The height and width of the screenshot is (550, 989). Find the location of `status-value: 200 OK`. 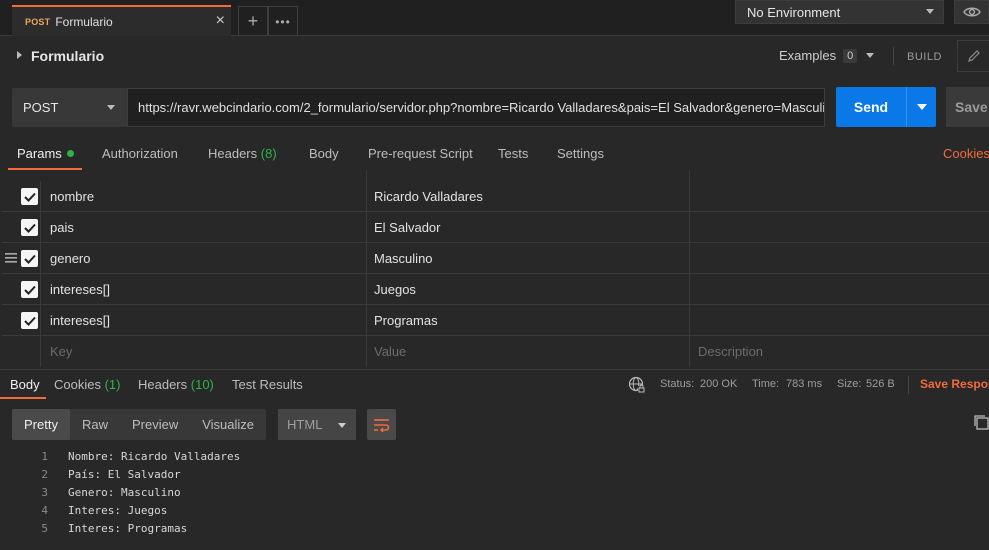

status-value: 200 OK is located at coordinates (718, 384).